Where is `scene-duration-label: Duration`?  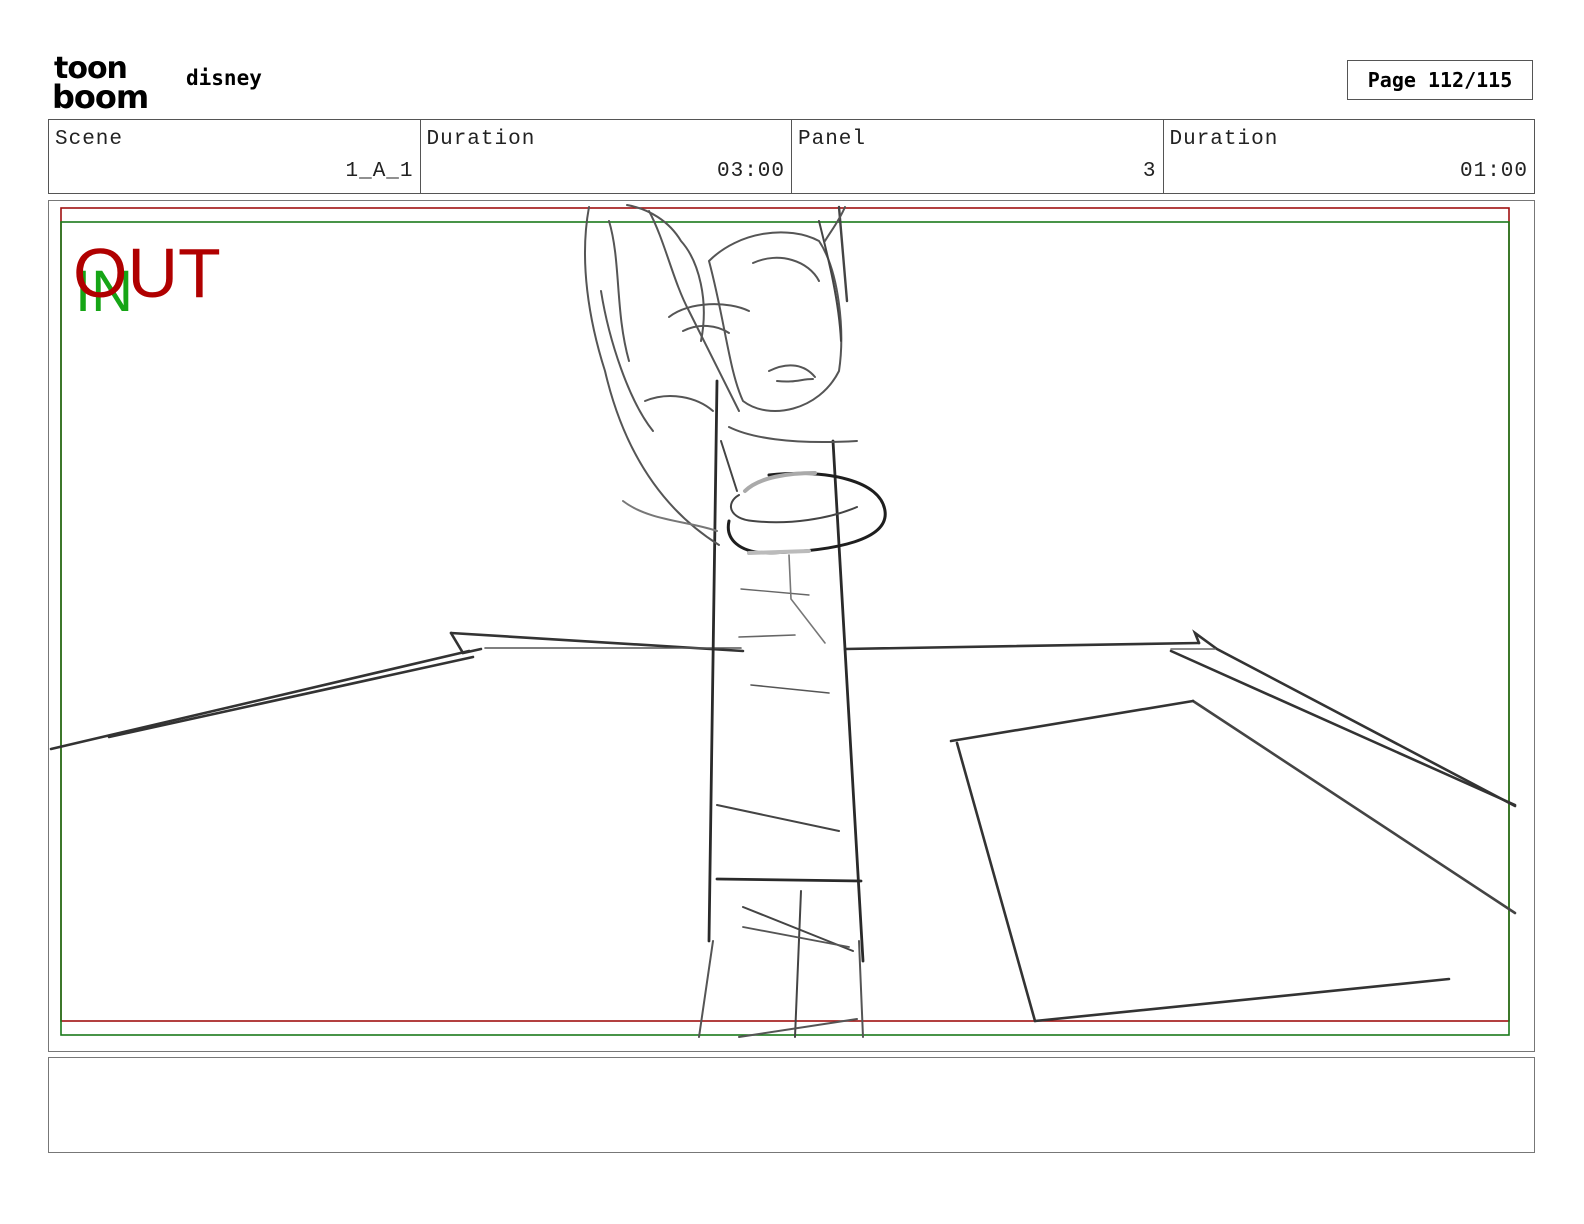
scene-duration-label: Duration is located at coordinates (481, 139).